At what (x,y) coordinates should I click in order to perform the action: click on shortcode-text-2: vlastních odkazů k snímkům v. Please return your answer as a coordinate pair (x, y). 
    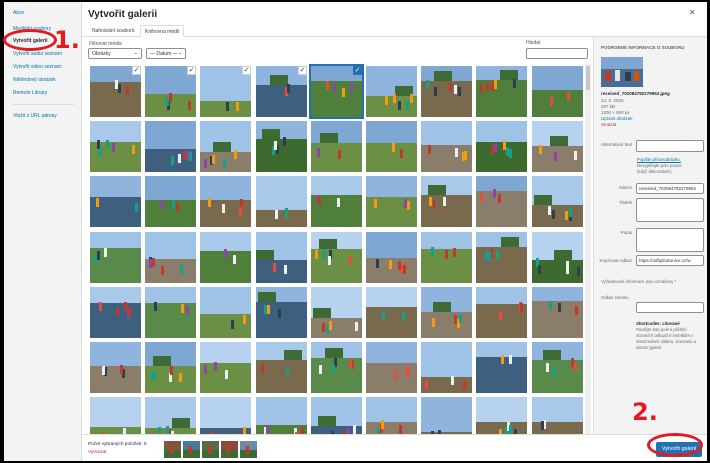
    Looking at the image, I should click on (665, 335).